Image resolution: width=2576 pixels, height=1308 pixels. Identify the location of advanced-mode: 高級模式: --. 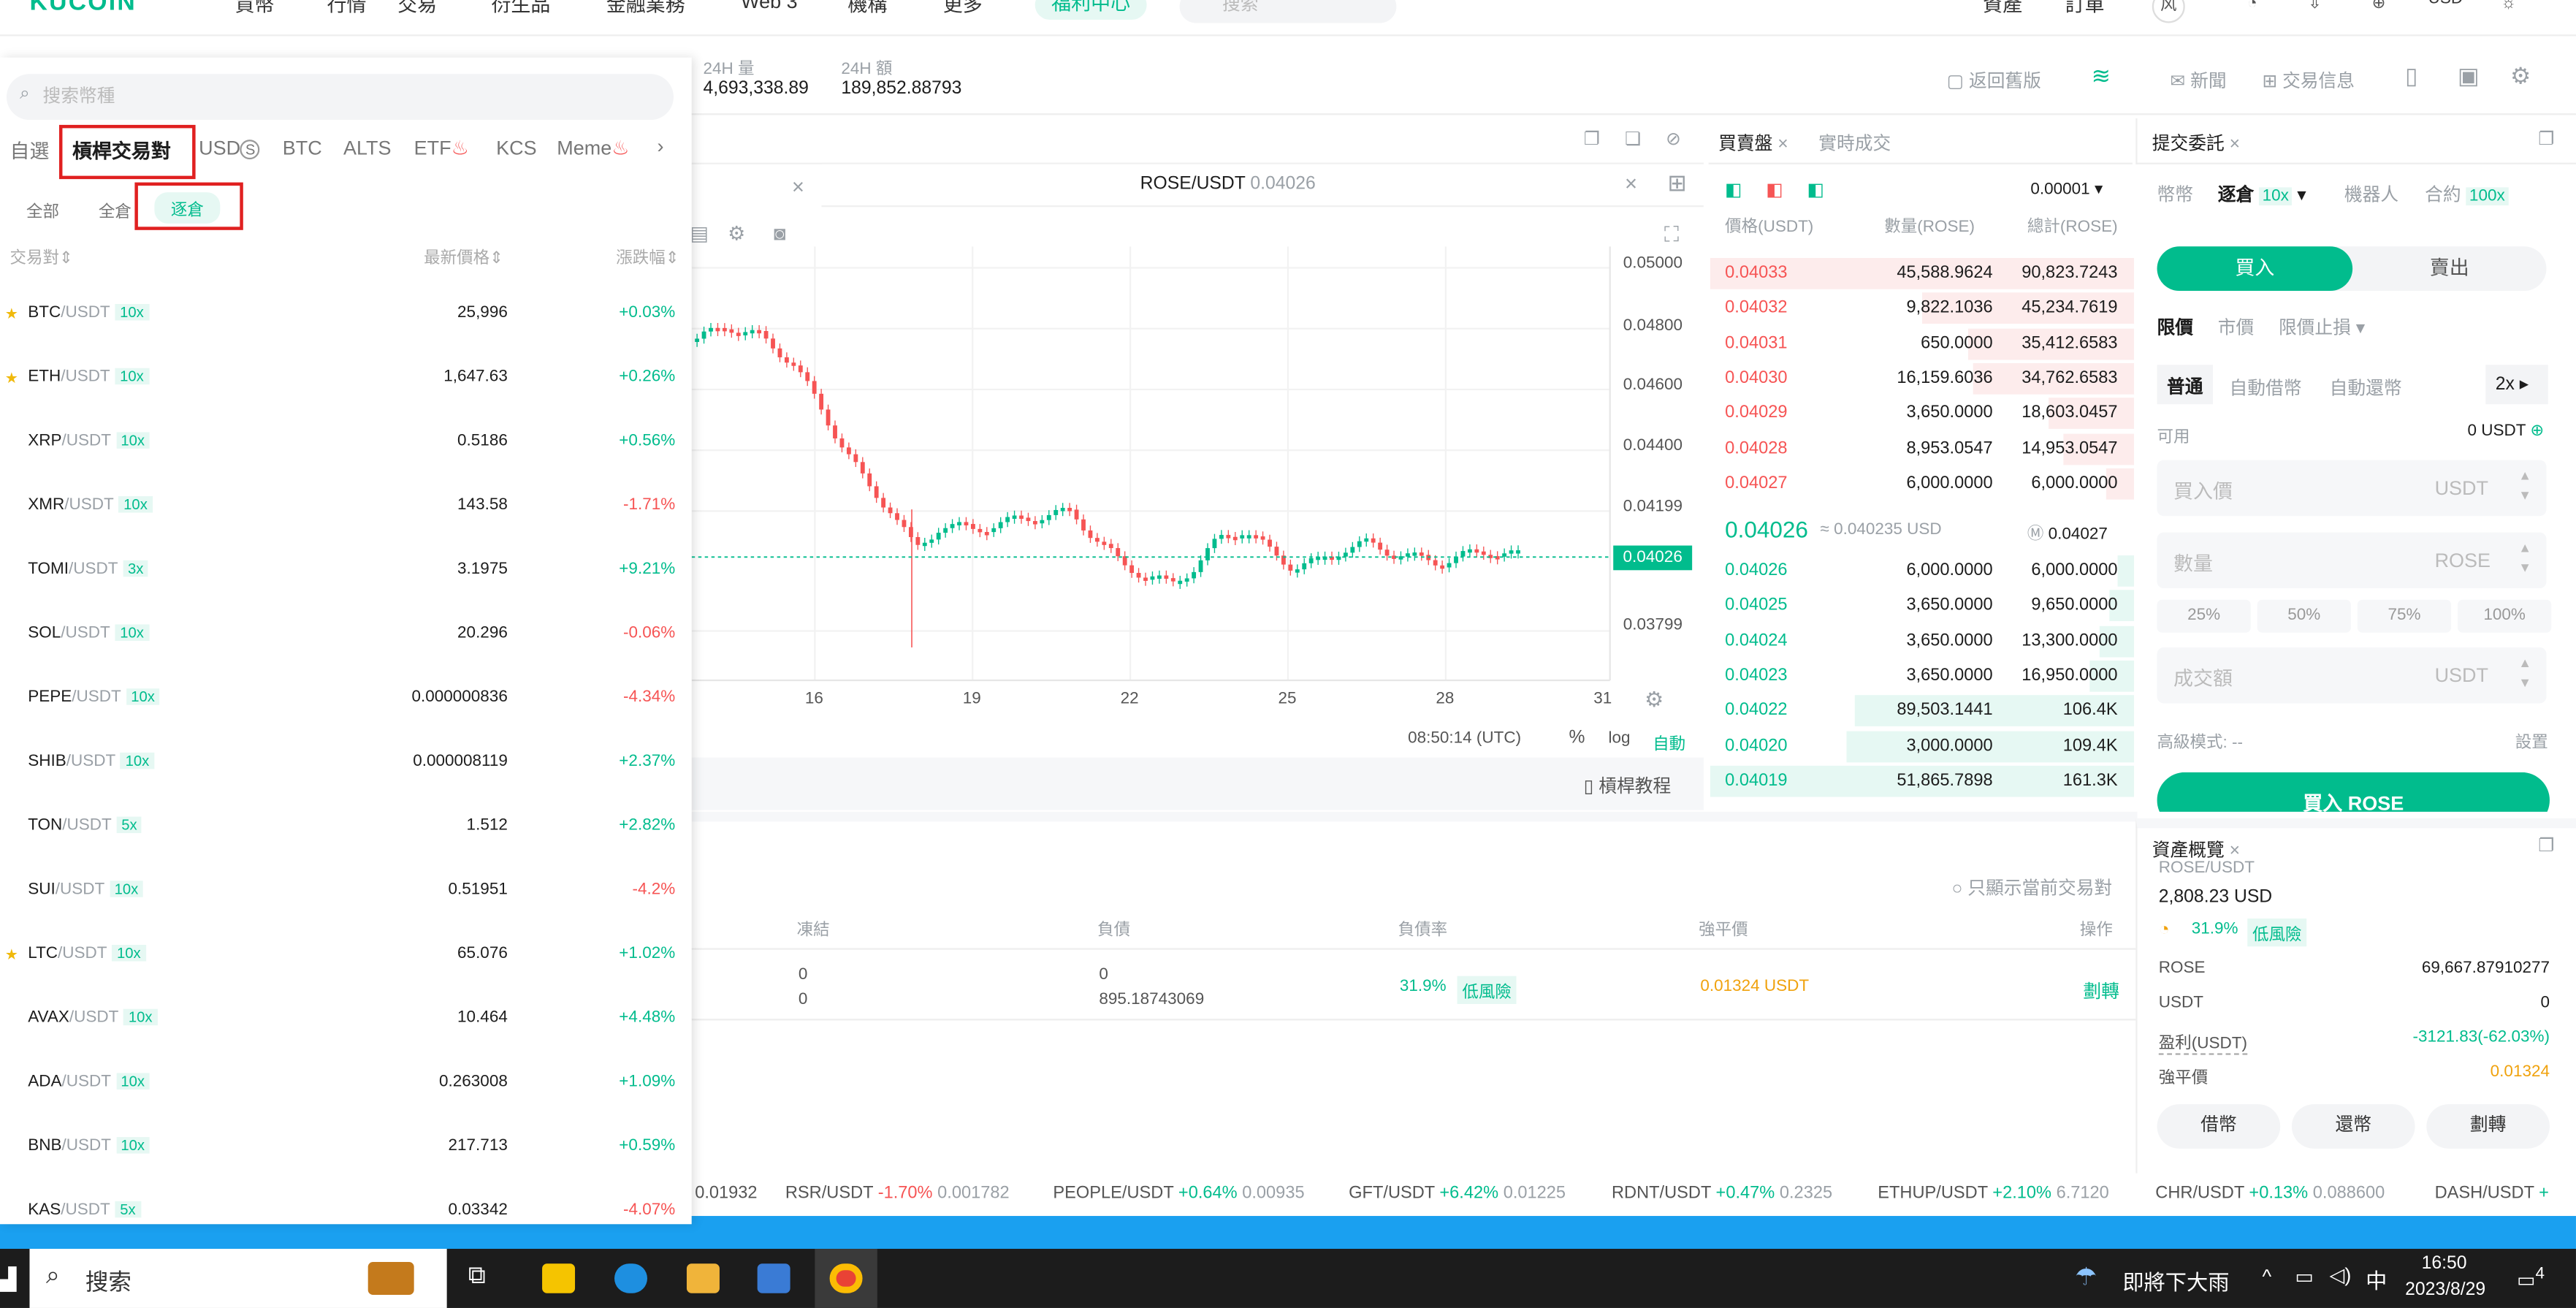
(2200, 740).